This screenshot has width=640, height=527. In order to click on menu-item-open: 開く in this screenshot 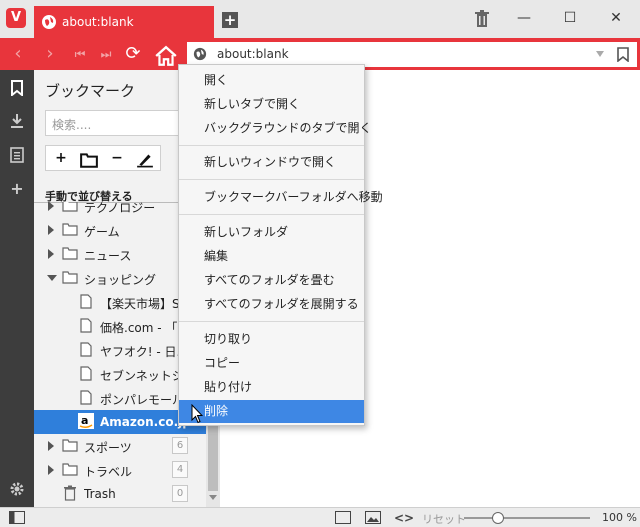, I will do `click(271, 80)`.